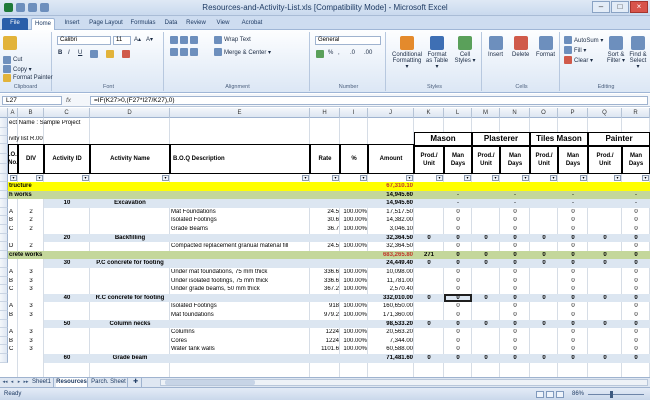 The height and width of the screenshot is (400, 650). Describe the element at coordinates (240, 272) in the screenshot. I see `cell-boq-description: Under mat foundations, 75 mm thick` at that location.